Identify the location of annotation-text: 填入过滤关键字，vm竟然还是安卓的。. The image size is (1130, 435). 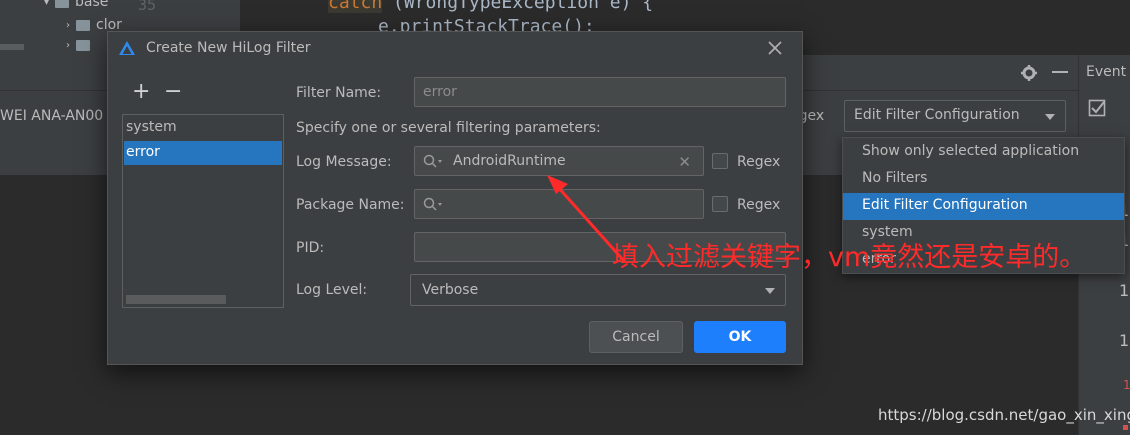
(849, 257).